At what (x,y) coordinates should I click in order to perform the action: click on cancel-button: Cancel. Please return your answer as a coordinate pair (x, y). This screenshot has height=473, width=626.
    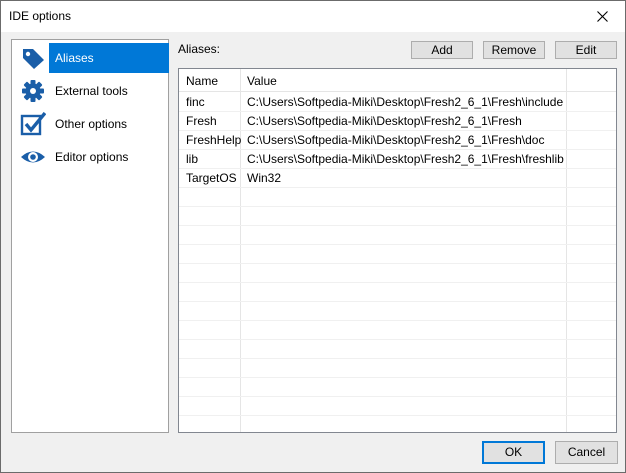
    Looking at the image, I should click on (586, 452).